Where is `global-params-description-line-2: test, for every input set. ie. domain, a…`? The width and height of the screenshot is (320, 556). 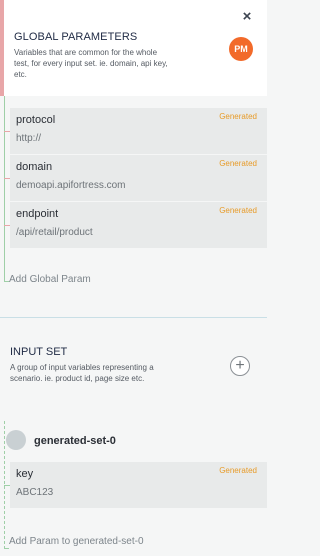
global-params-description-line-2: test, for every input set. ie. domain, a… is located at coordinates (91, 63).